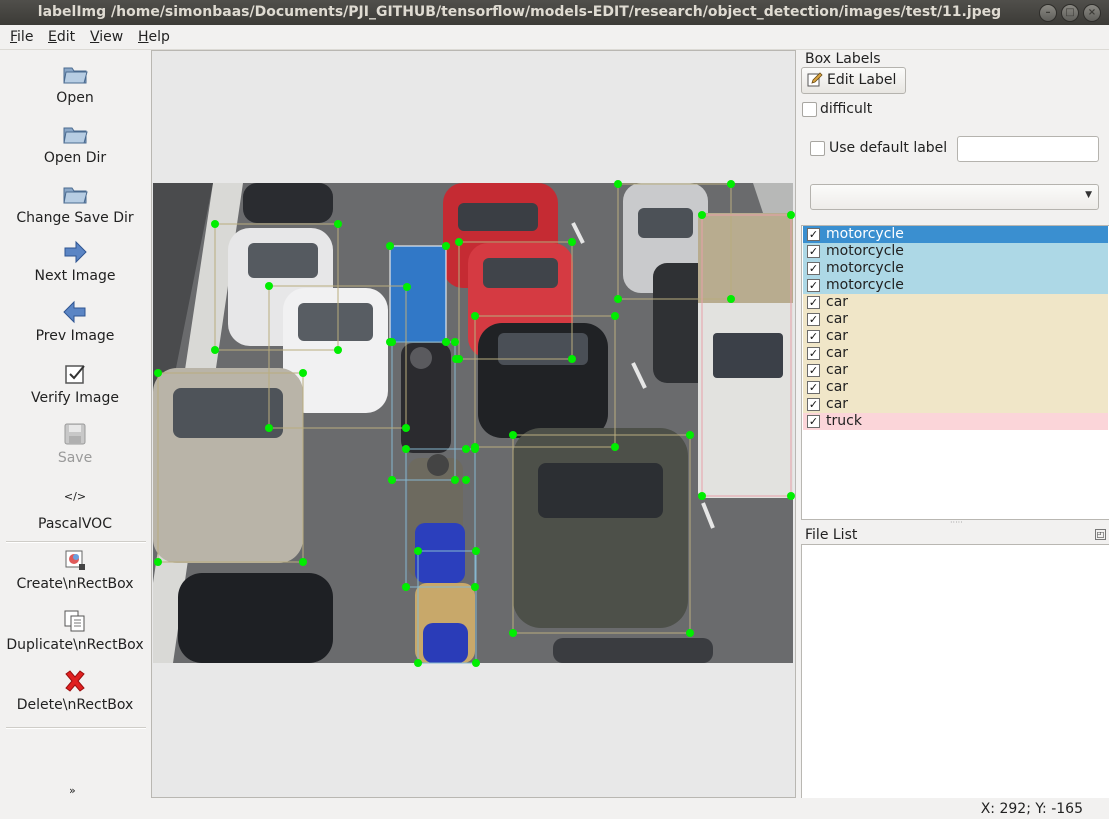 The height and width of the screenshot is (819, 1109). What do you see at coordinates (809, 109) in the screenshot?
I see `difficult-checkbox` at bounding box center [809, 109].